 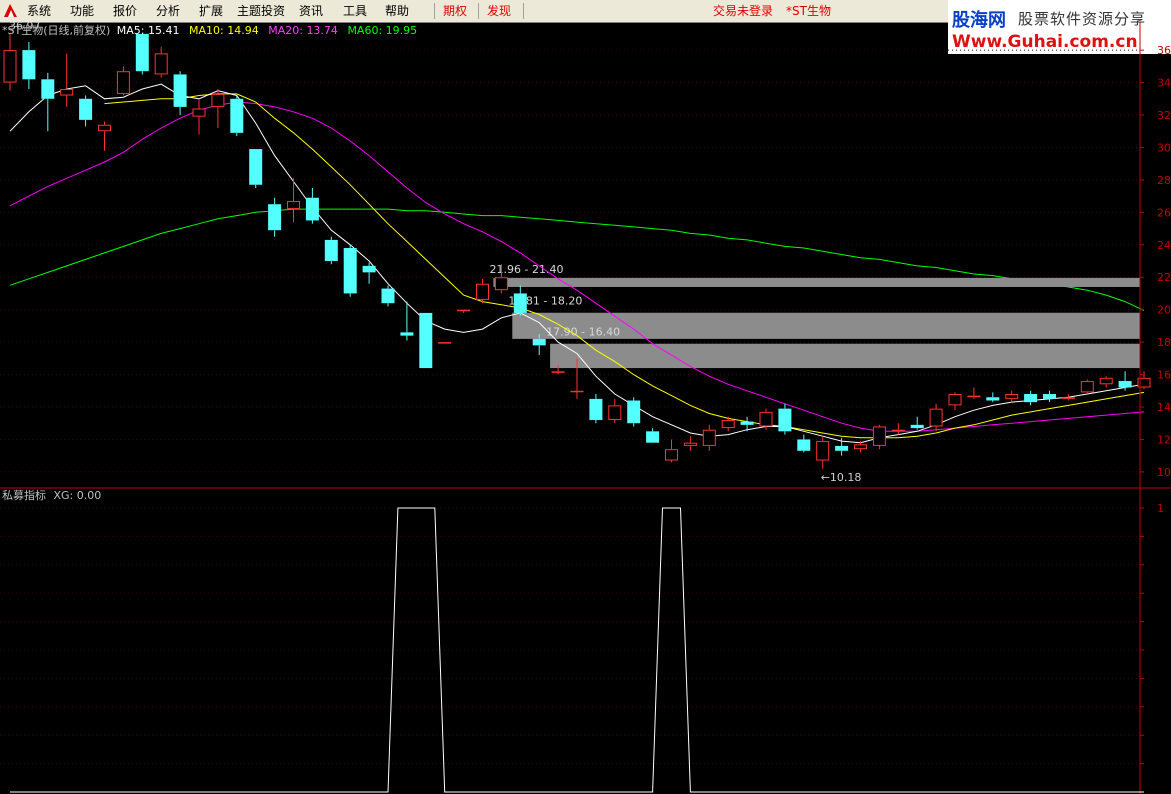 What do you see at coordinates (355, 11) in the screenshot?
I see `menu-tools: 工具` at bounding box center [355, 11].